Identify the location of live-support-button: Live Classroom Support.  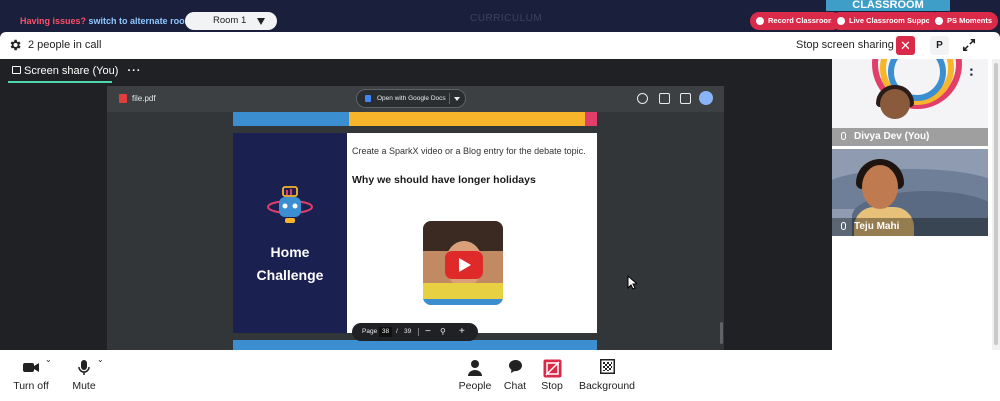
(886, 21).